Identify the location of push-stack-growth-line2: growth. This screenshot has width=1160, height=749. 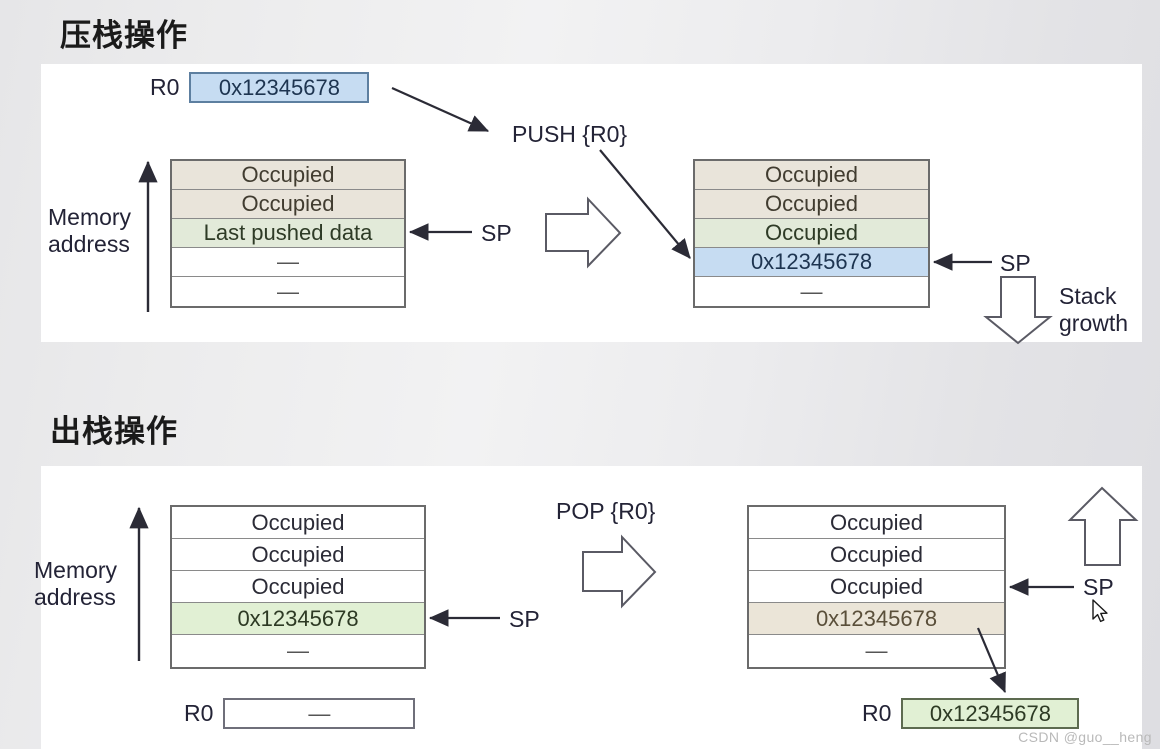
(1094, 323).